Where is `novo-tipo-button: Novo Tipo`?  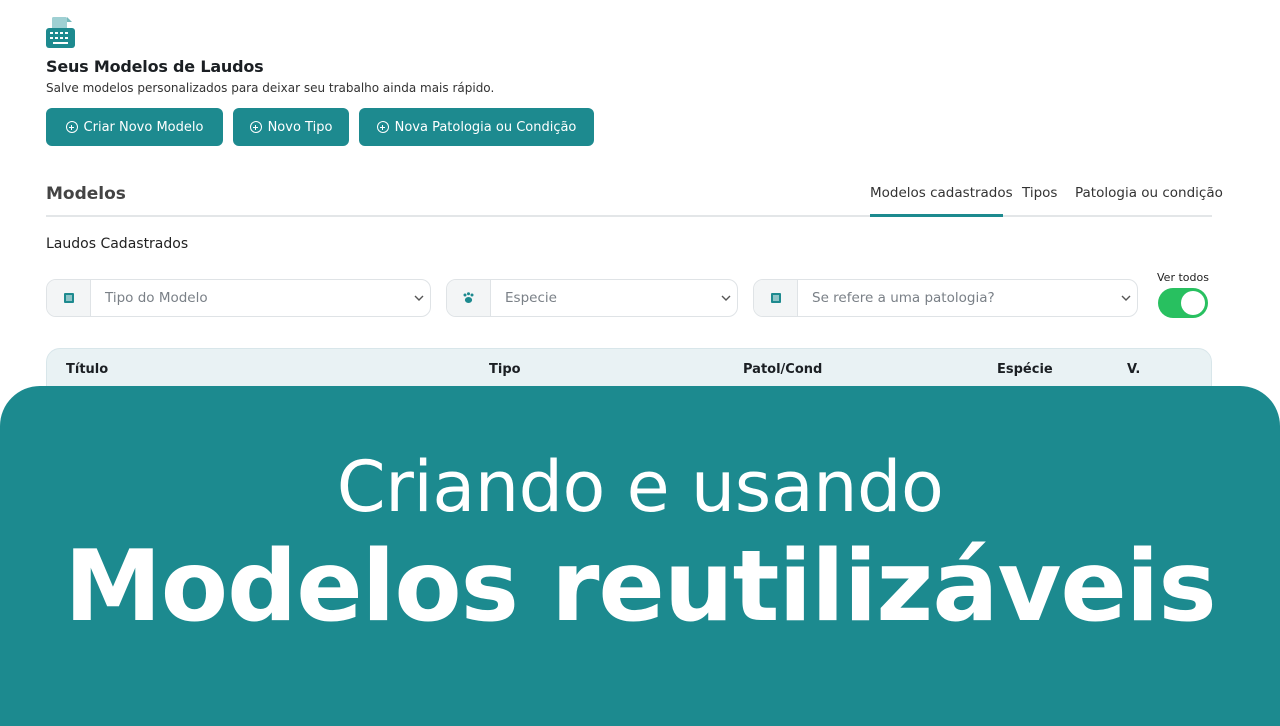
novo-tipo-button: Novo Tipo is located at coordinates (291, 127).